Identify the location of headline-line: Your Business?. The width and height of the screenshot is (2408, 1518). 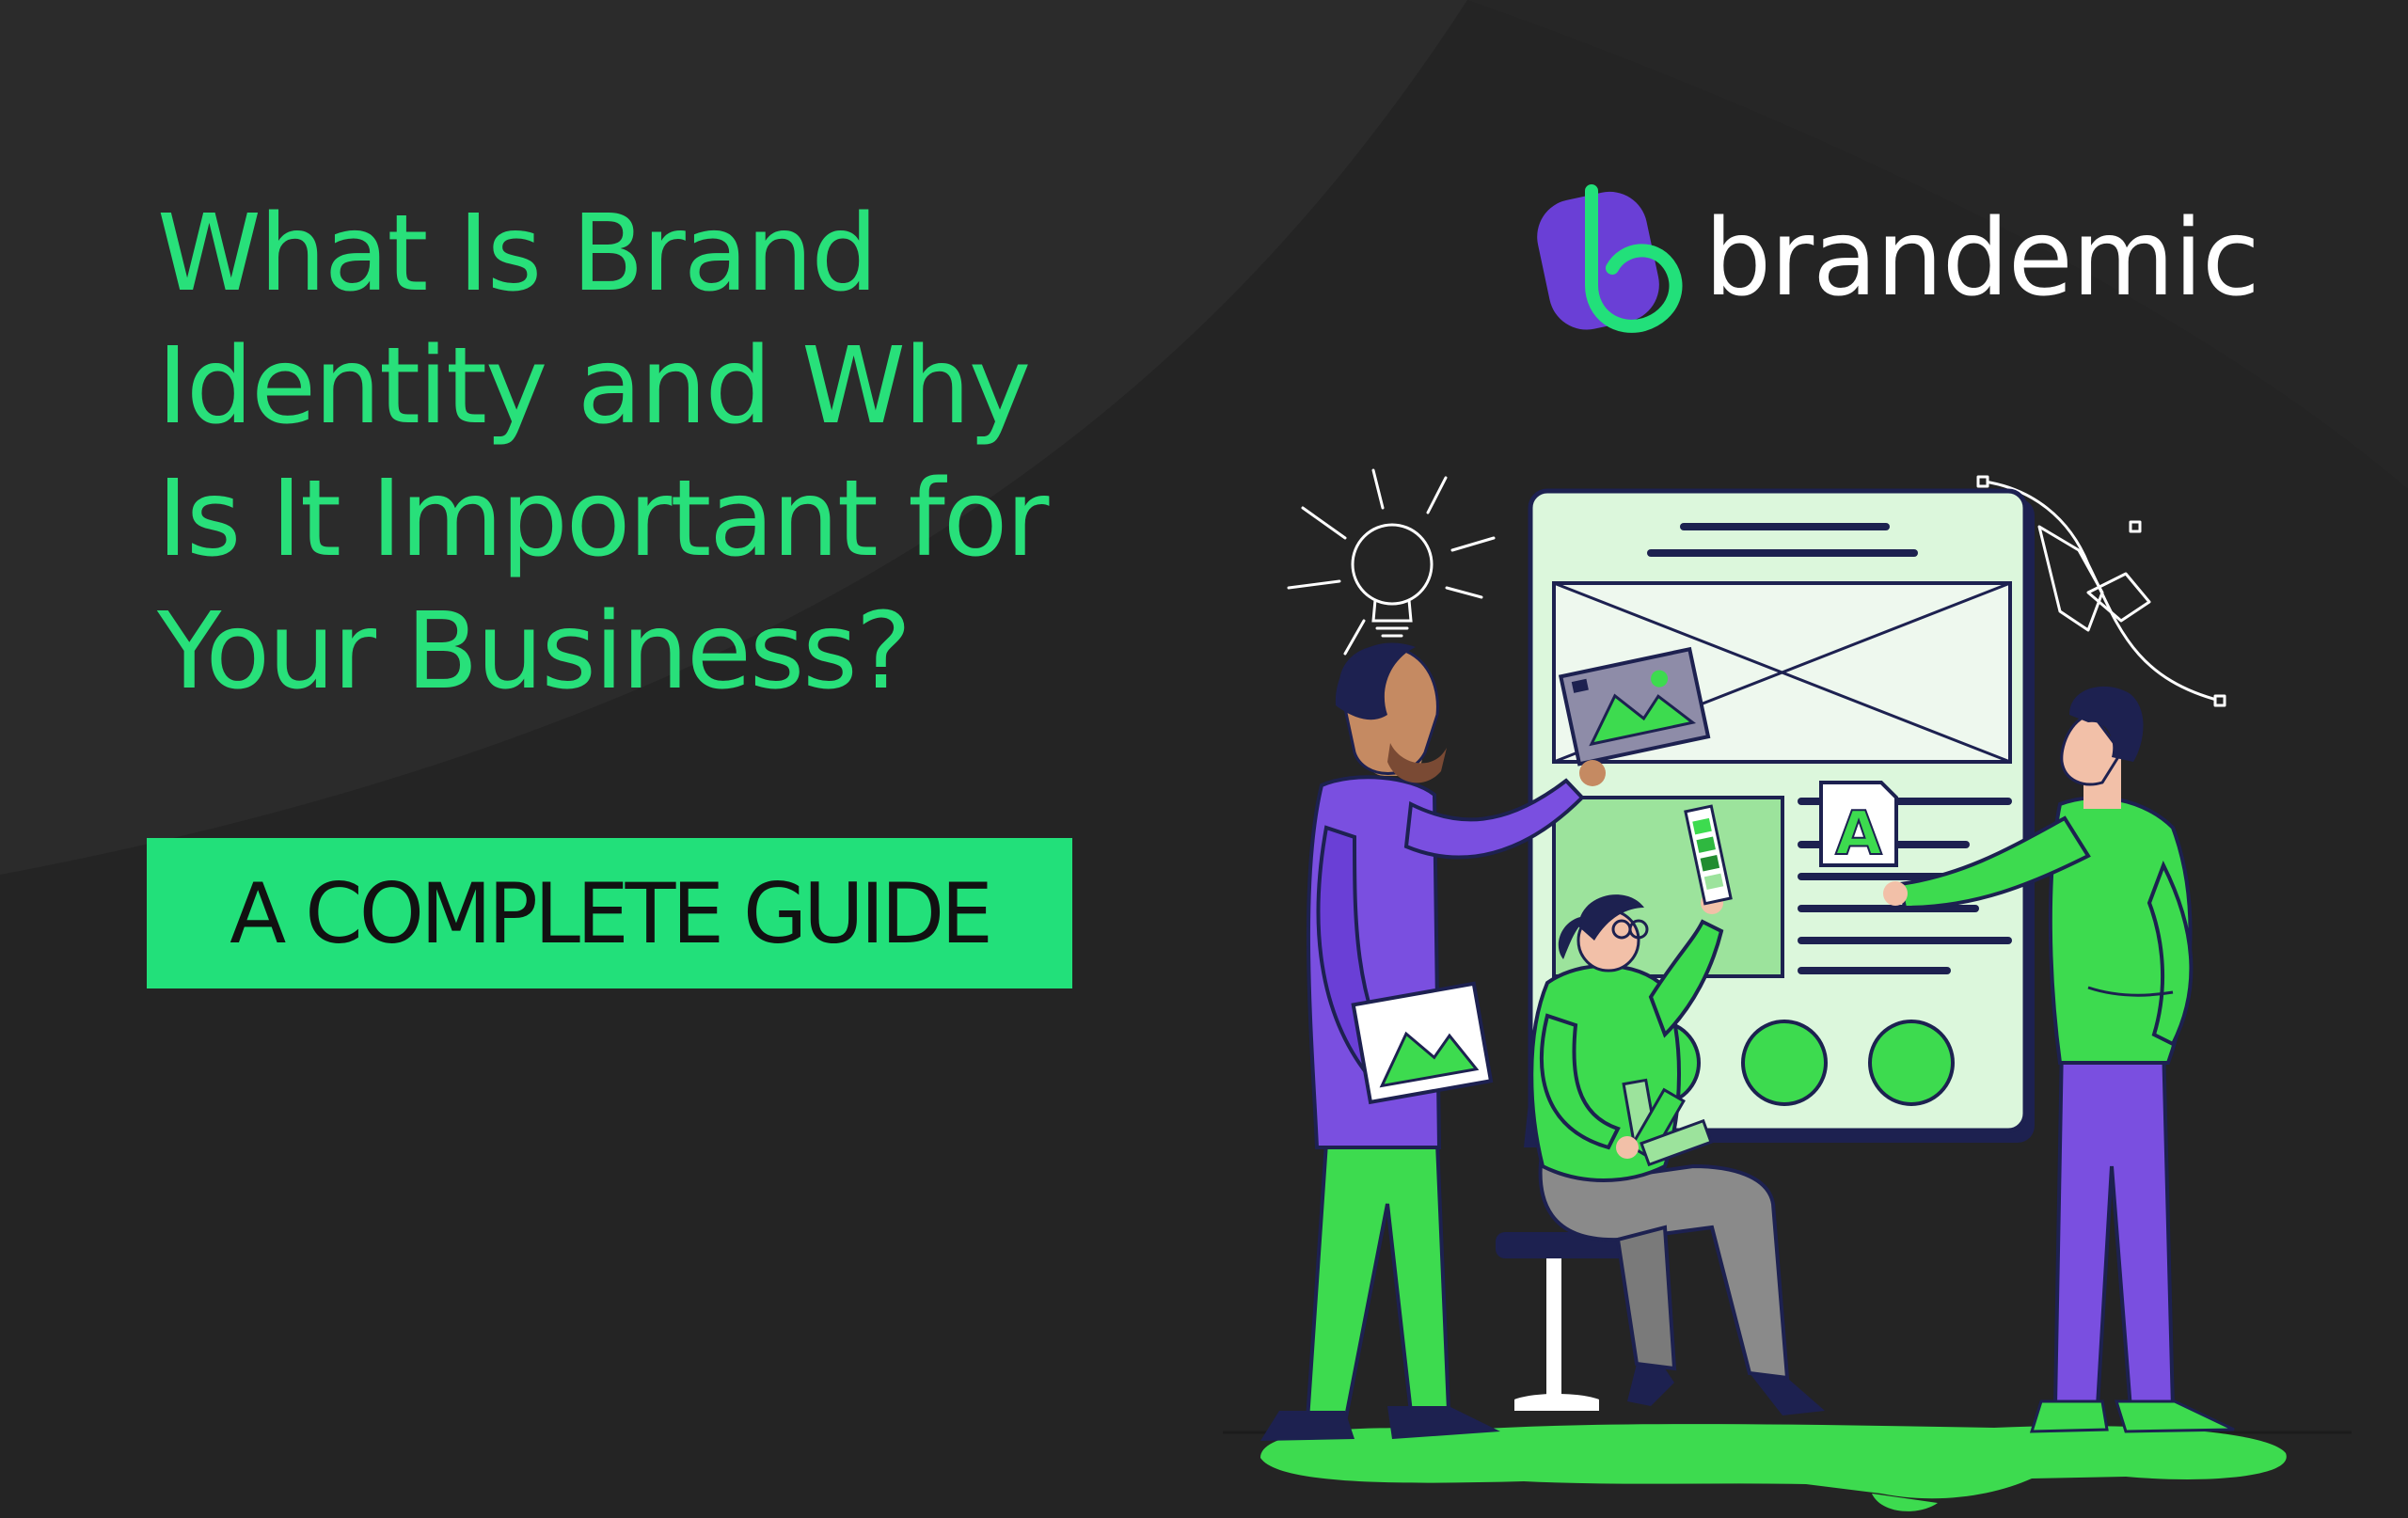
(534, 652).